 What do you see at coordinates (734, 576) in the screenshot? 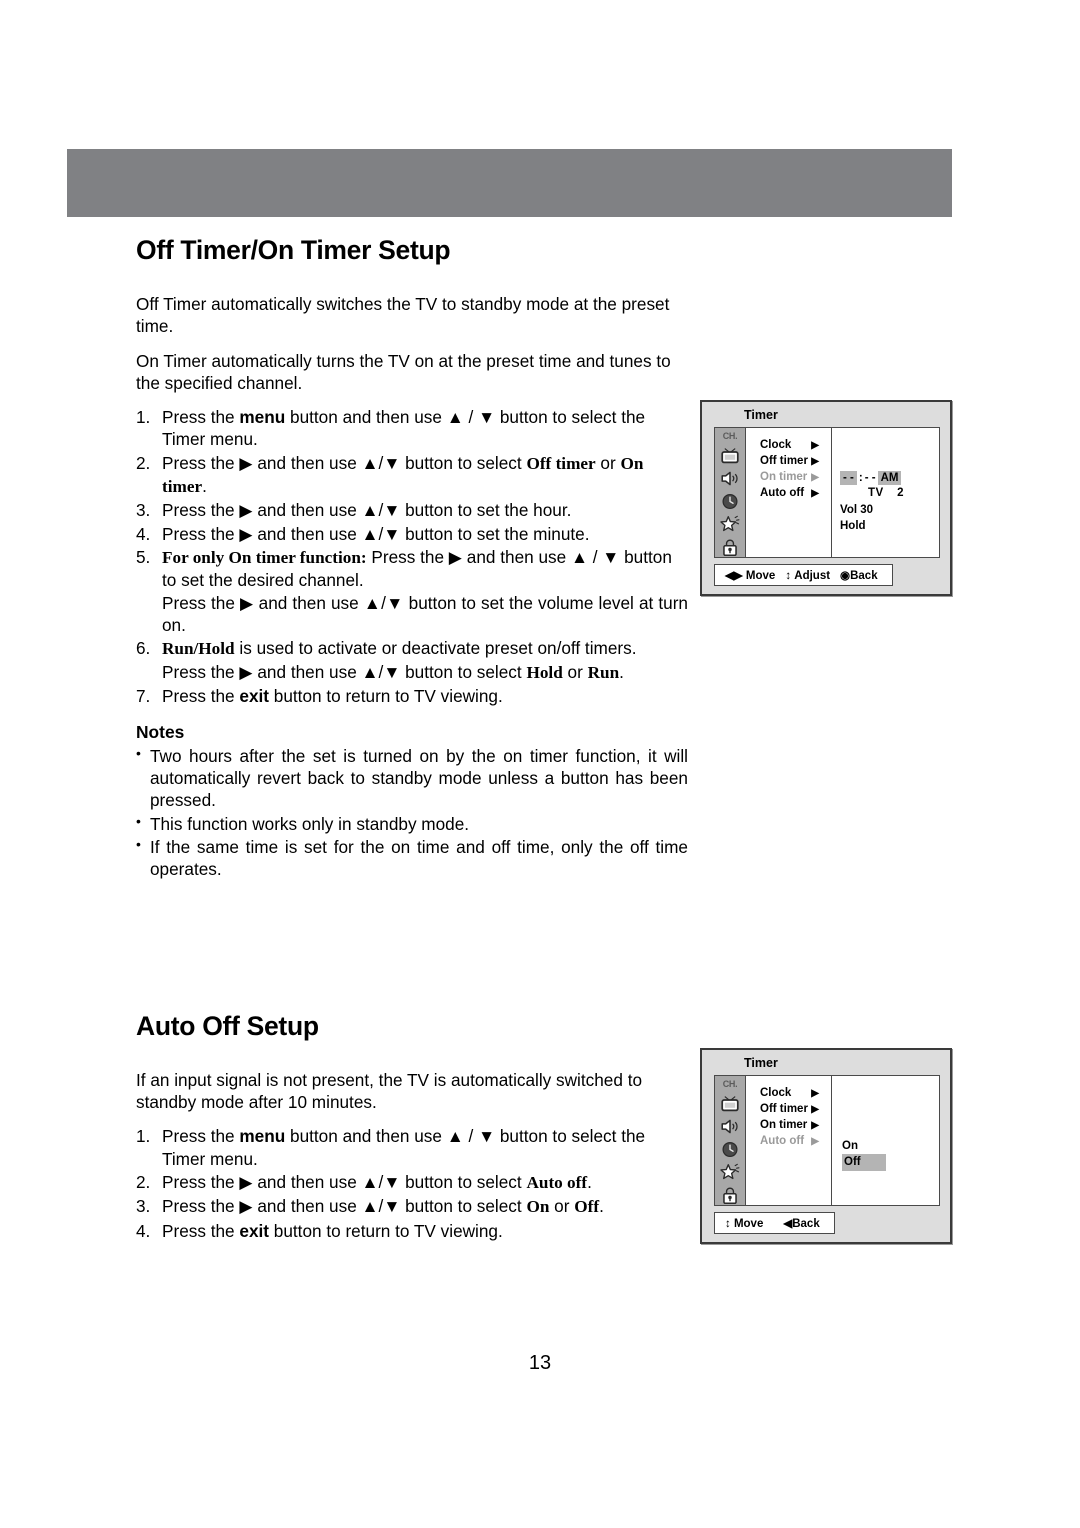
I see `left-right-arrow-icon: ◀▶` at bounding box center [734, 576].